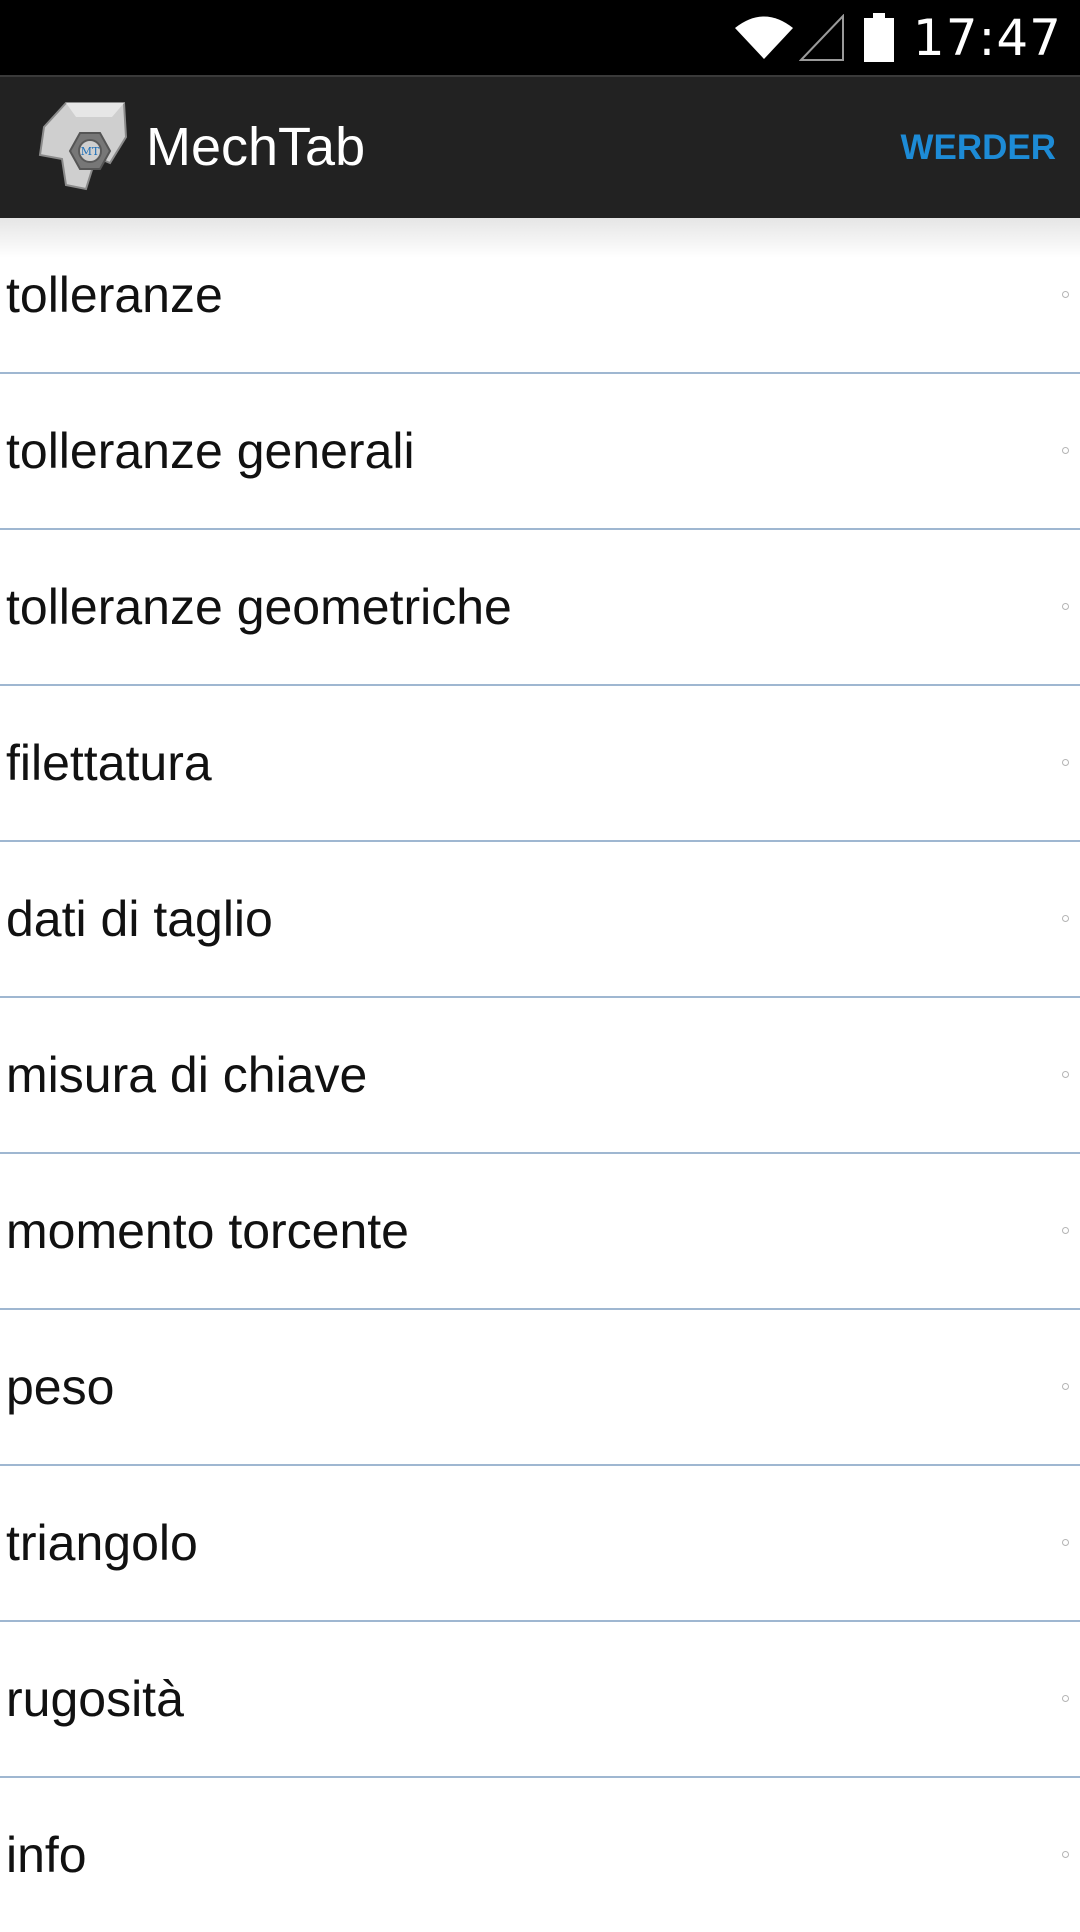  Describe the element at coordinates (764, 38) in the screenshot. I see `wifi-icon` at that location.